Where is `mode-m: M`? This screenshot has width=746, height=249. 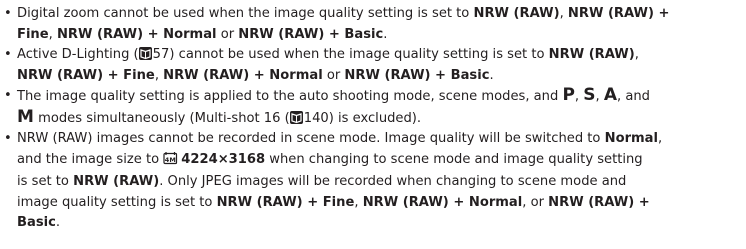 mode-m: M is located at coordinates (25, 116).